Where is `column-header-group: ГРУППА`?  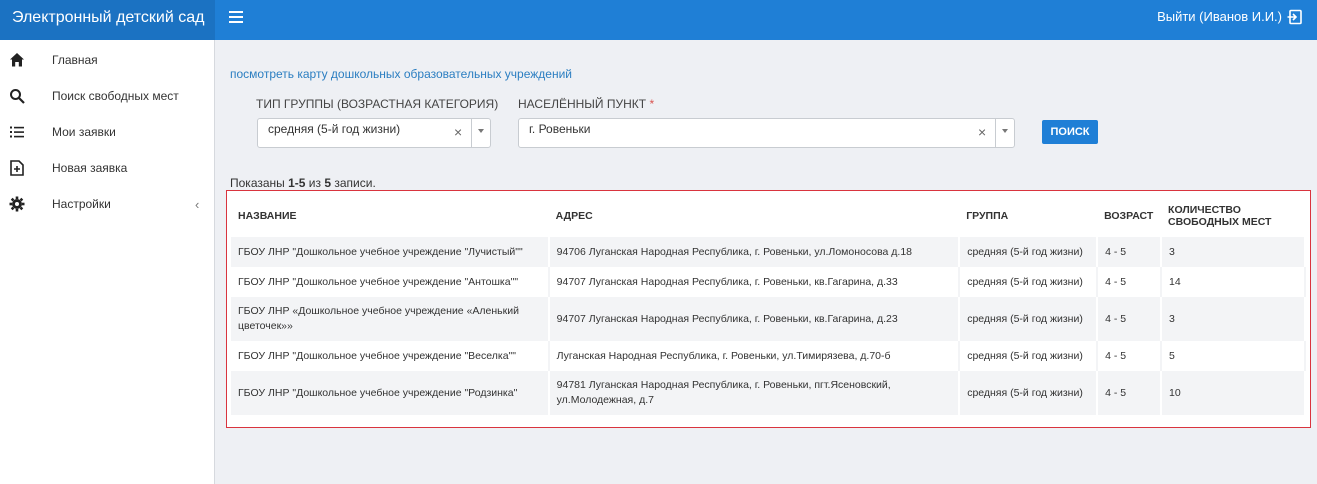 column-header-group: ГРУППА is located at coordinates (1028, 216).